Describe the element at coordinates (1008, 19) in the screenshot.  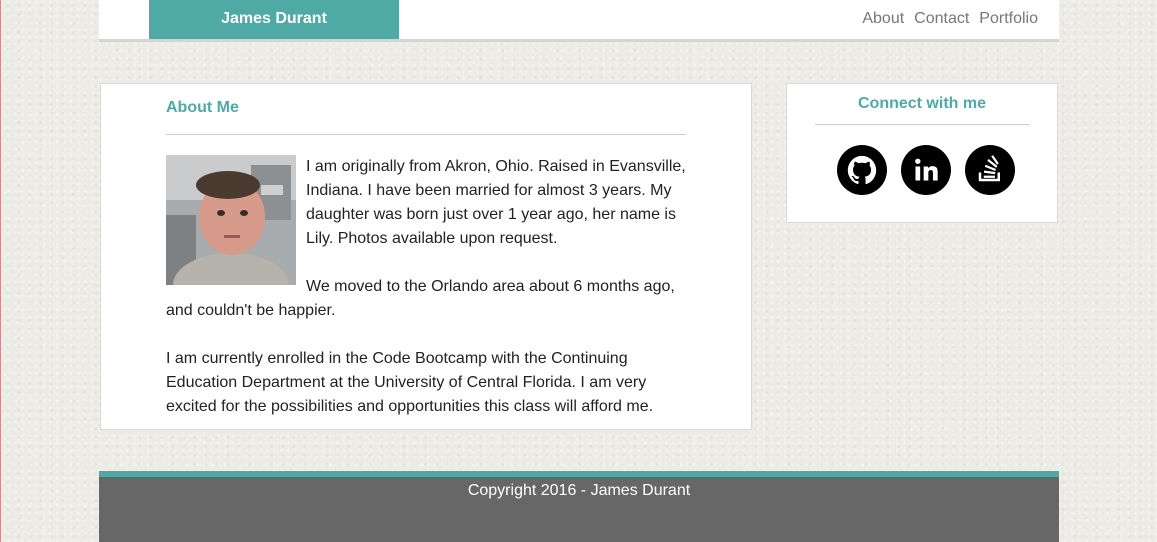
I see `nav-link-portfolio: Portfolio` at that location.